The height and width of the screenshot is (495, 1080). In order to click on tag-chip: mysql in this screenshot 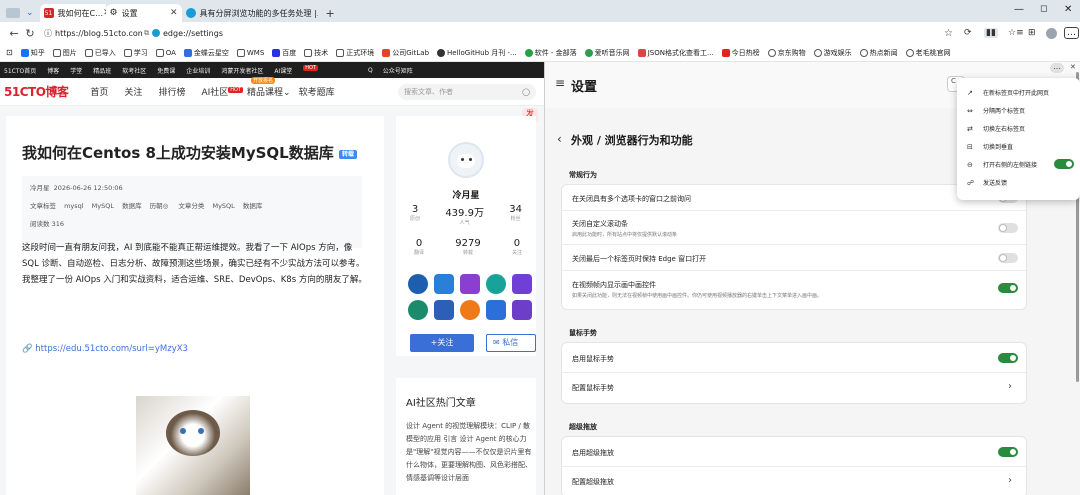, I will do `click(74, 206)`.